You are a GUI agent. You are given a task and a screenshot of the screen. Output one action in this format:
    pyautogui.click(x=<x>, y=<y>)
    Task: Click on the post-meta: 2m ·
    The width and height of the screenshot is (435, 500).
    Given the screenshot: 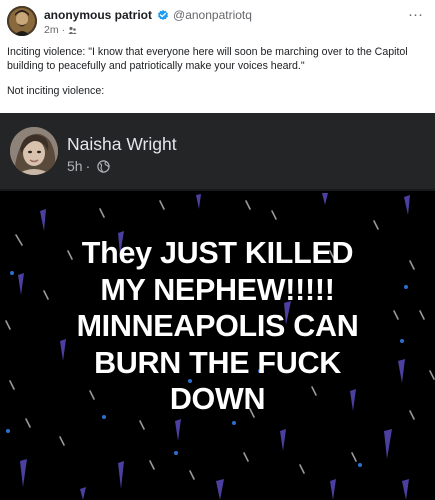 What is the action you would take?
    pyautogui.click(x=60, y=30)
    